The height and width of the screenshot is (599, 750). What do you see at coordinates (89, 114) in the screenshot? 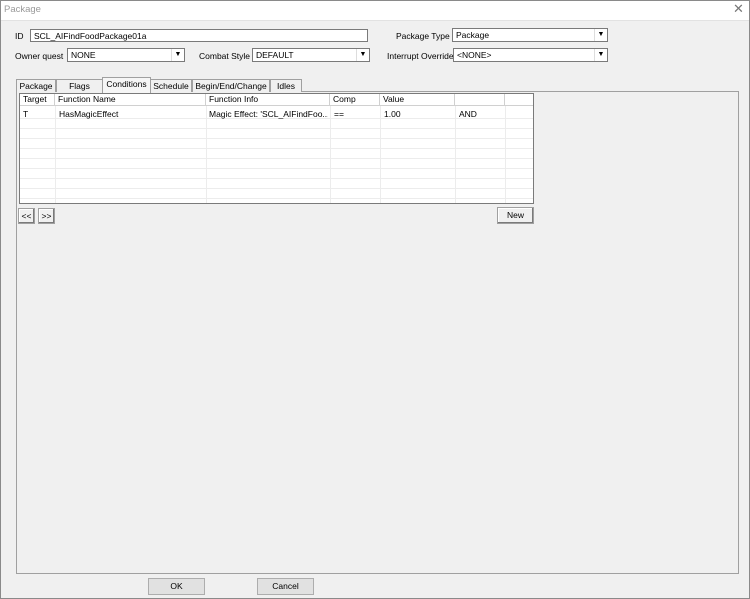
I see `cell-function-name: HasMagicEffect` at bounding box center [89, 114].